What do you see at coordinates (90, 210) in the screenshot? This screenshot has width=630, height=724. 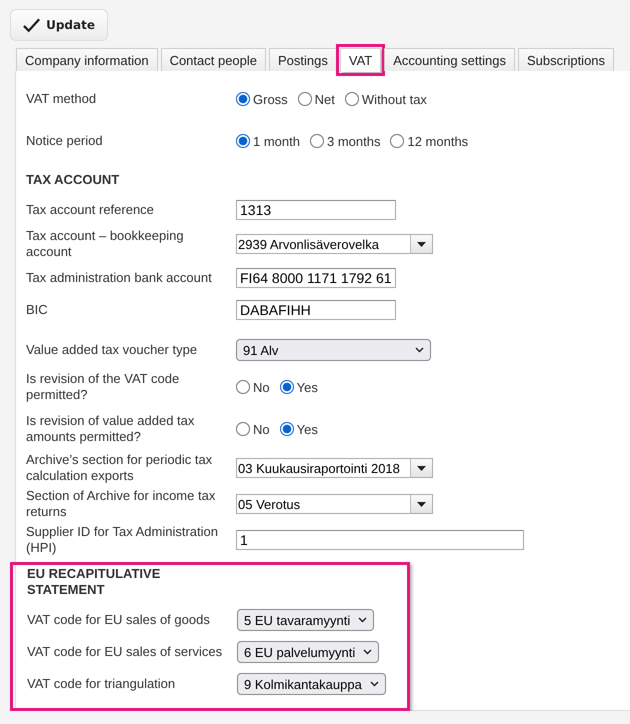 I see `field-label: Tax account reference` at bounding box center [90, 210].